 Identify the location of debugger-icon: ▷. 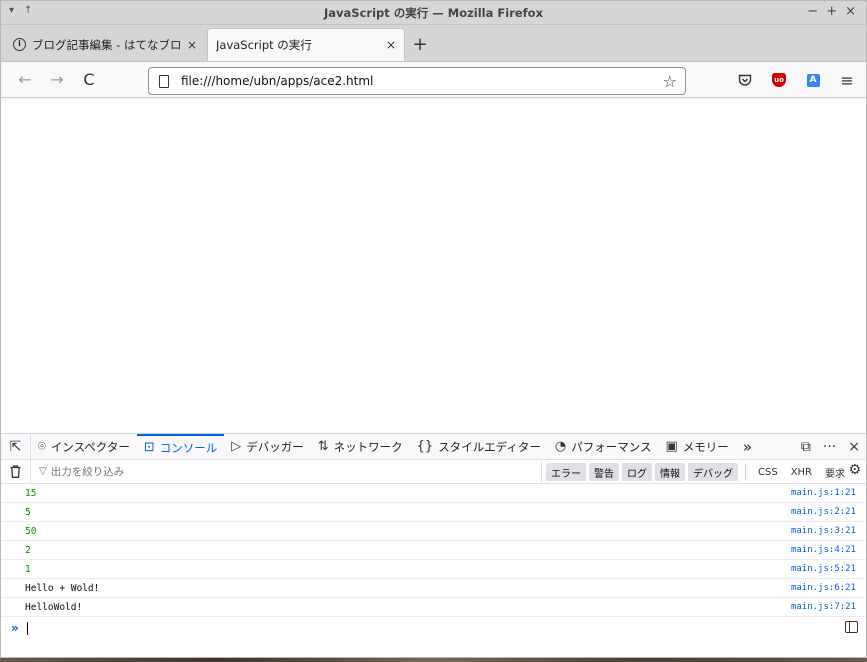
(236, 446).